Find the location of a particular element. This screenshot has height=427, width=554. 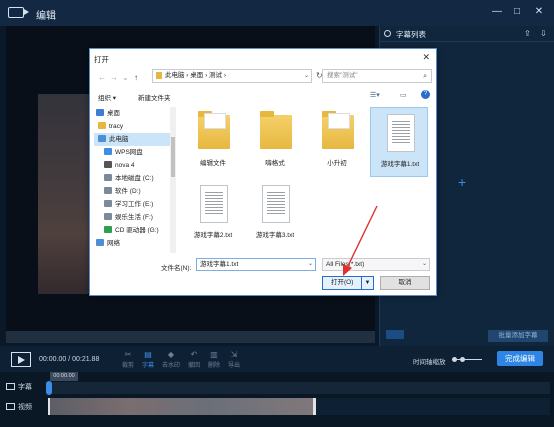

nav-item: 网络 is located at coordinates (133, 243).